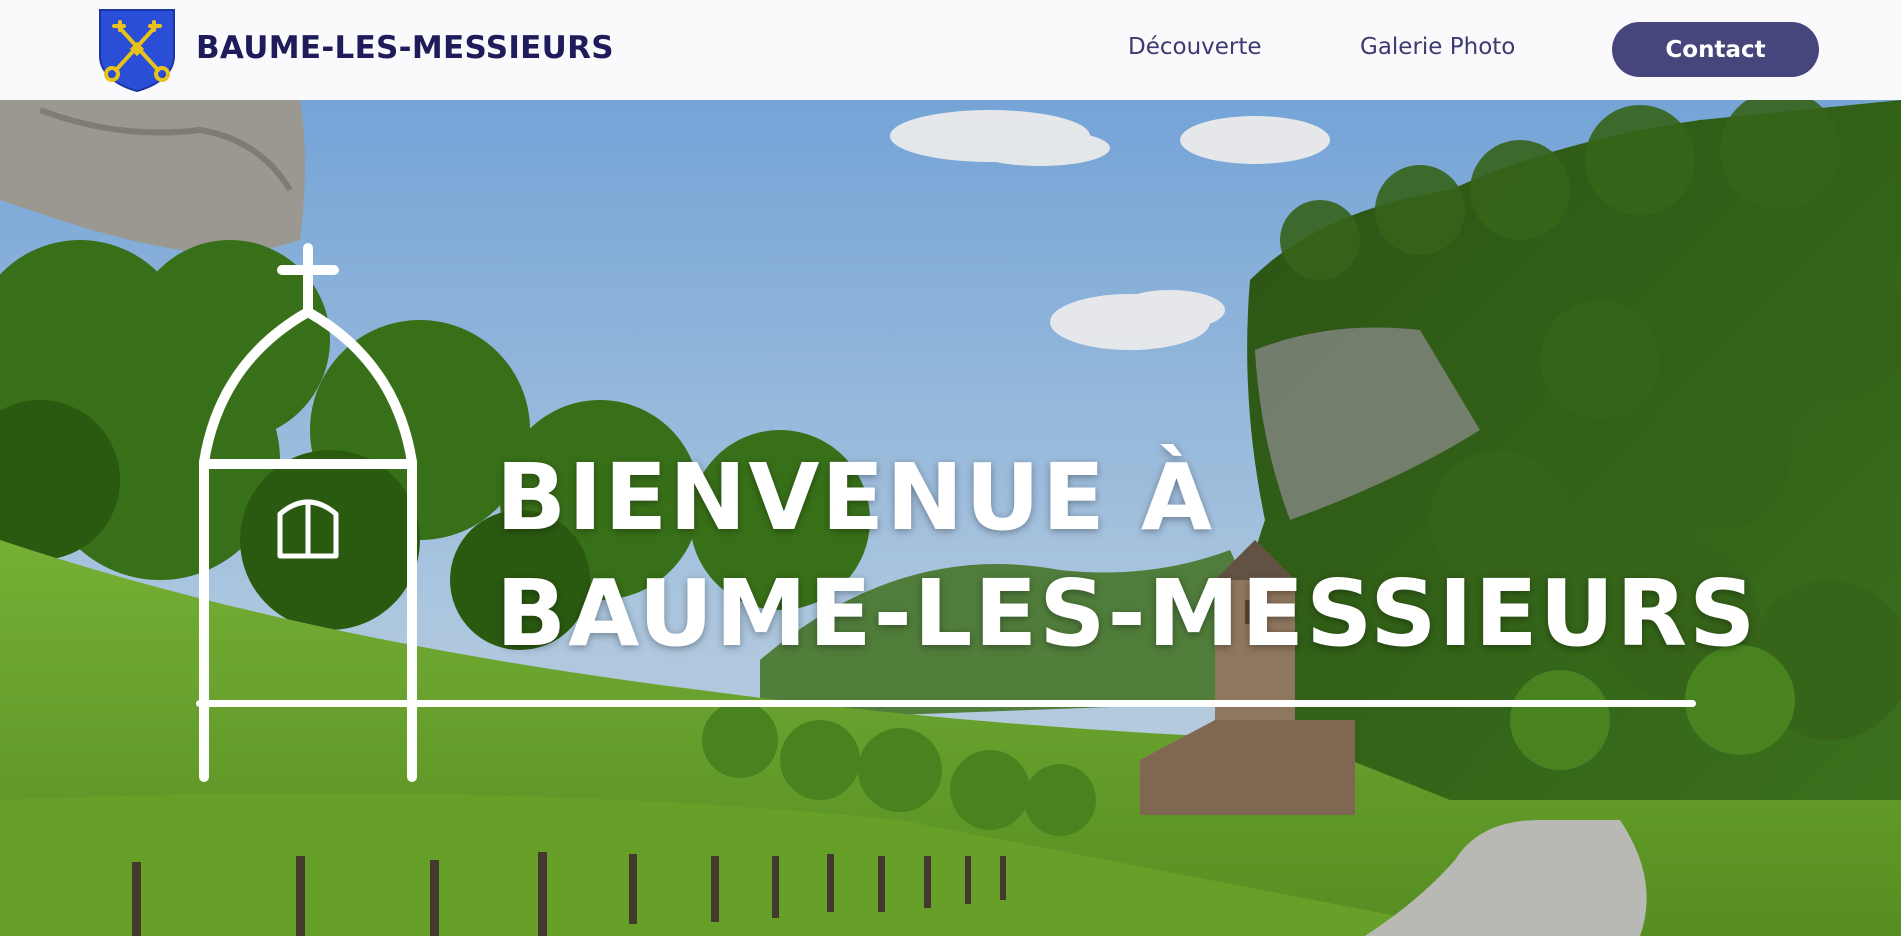  Describe the element at coordinates (1127, 613) in the screenshot. I see `hero-title-line-2: BAUME-LES-MESSIEURS` at that location.